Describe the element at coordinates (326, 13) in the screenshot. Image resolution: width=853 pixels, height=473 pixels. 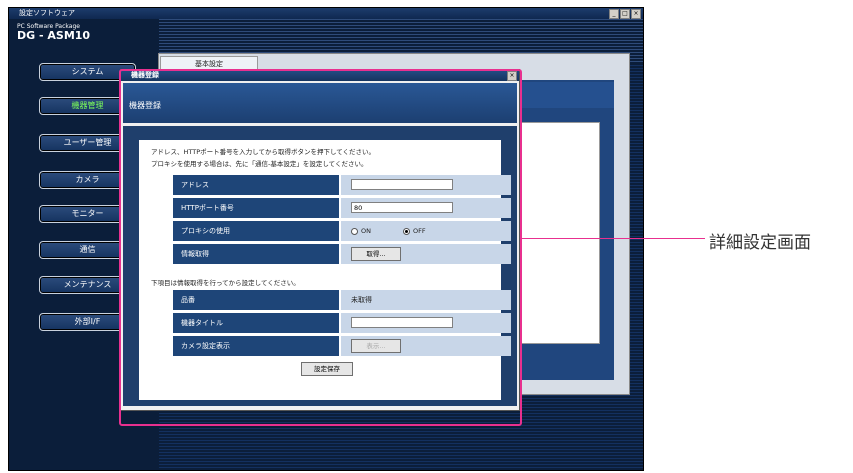
I see `title-bar: 設定ソフトウェア _ □ ×` at that location.